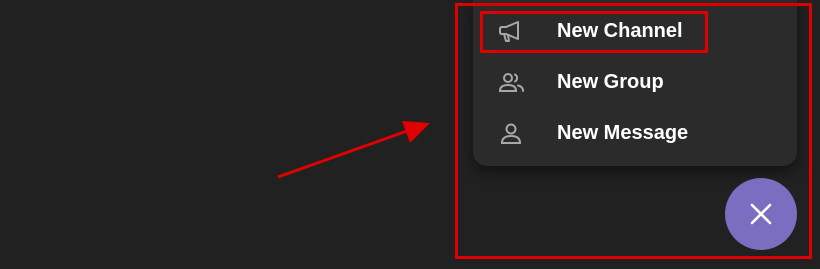 The width and height of the screenshot is (820, 269). I want to click on close-fab-button, so click(761, 214).